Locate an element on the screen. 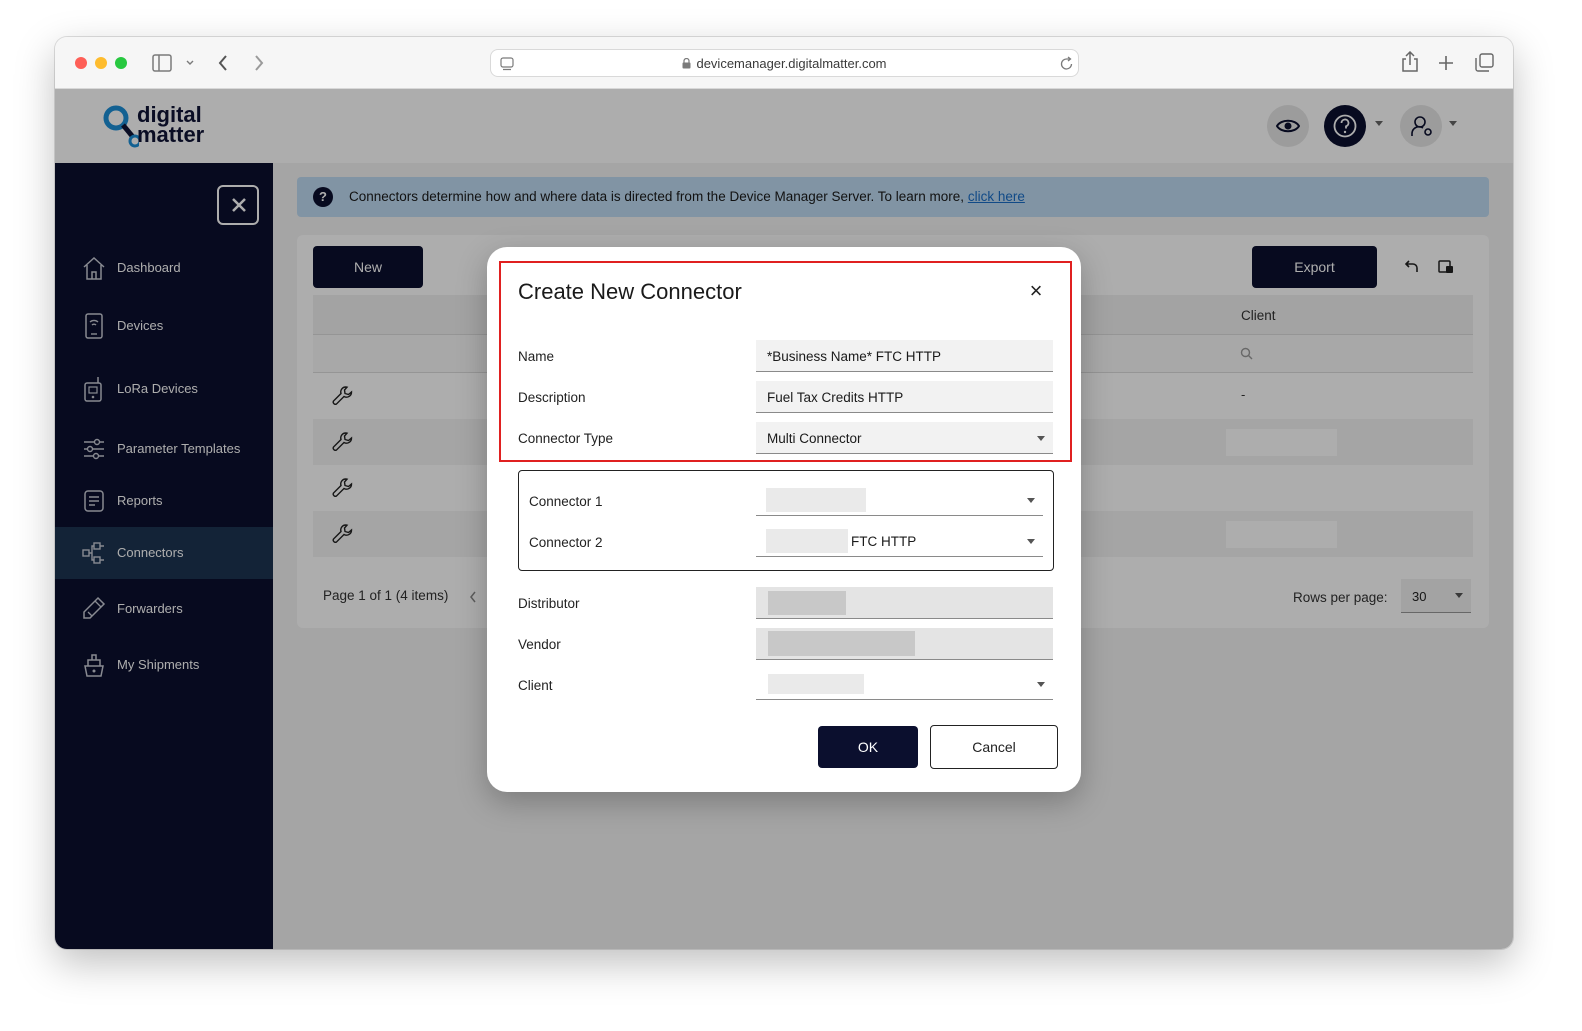 The height and width of the screenshot is (1031, 1582). sidebar-toggle-icon is located at coordinates (162, 63).